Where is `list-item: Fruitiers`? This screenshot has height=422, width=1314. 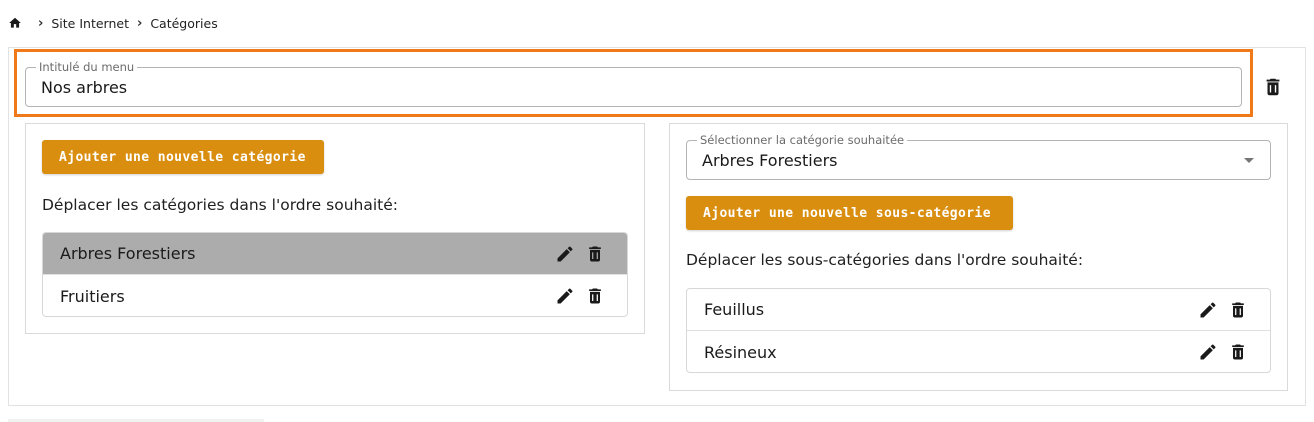
list-item: Fruitiers is located at coordinates (335, 295).